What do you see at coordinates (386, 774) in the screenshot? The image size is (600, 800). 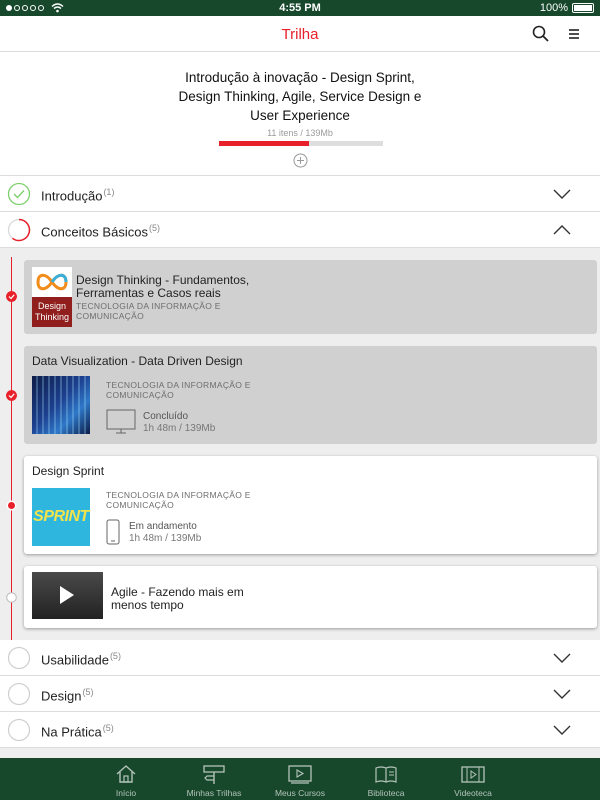 I see `library-icon` at bounding box center [386, 774].